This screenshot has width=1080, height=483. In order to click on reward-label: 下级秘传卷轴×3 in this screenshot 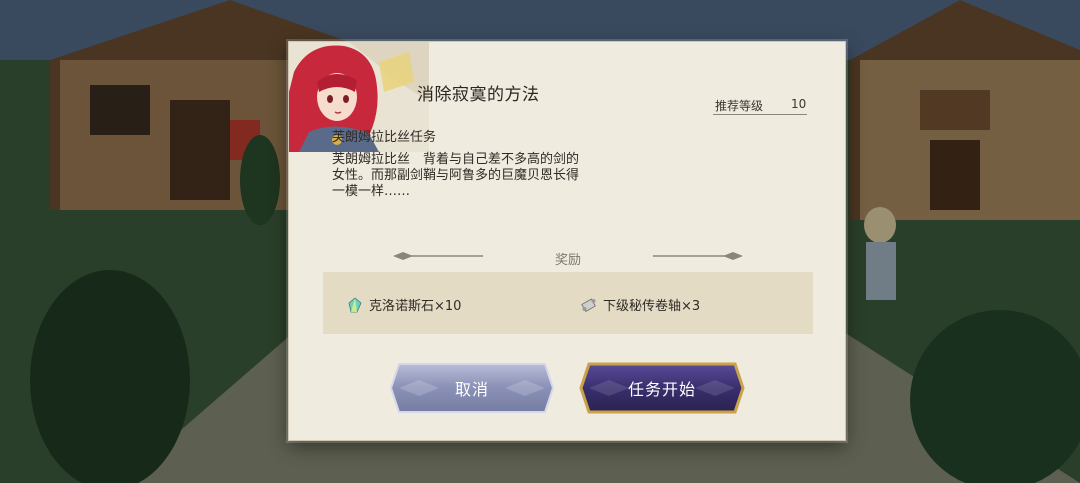, I will do `click(652, 306)`.